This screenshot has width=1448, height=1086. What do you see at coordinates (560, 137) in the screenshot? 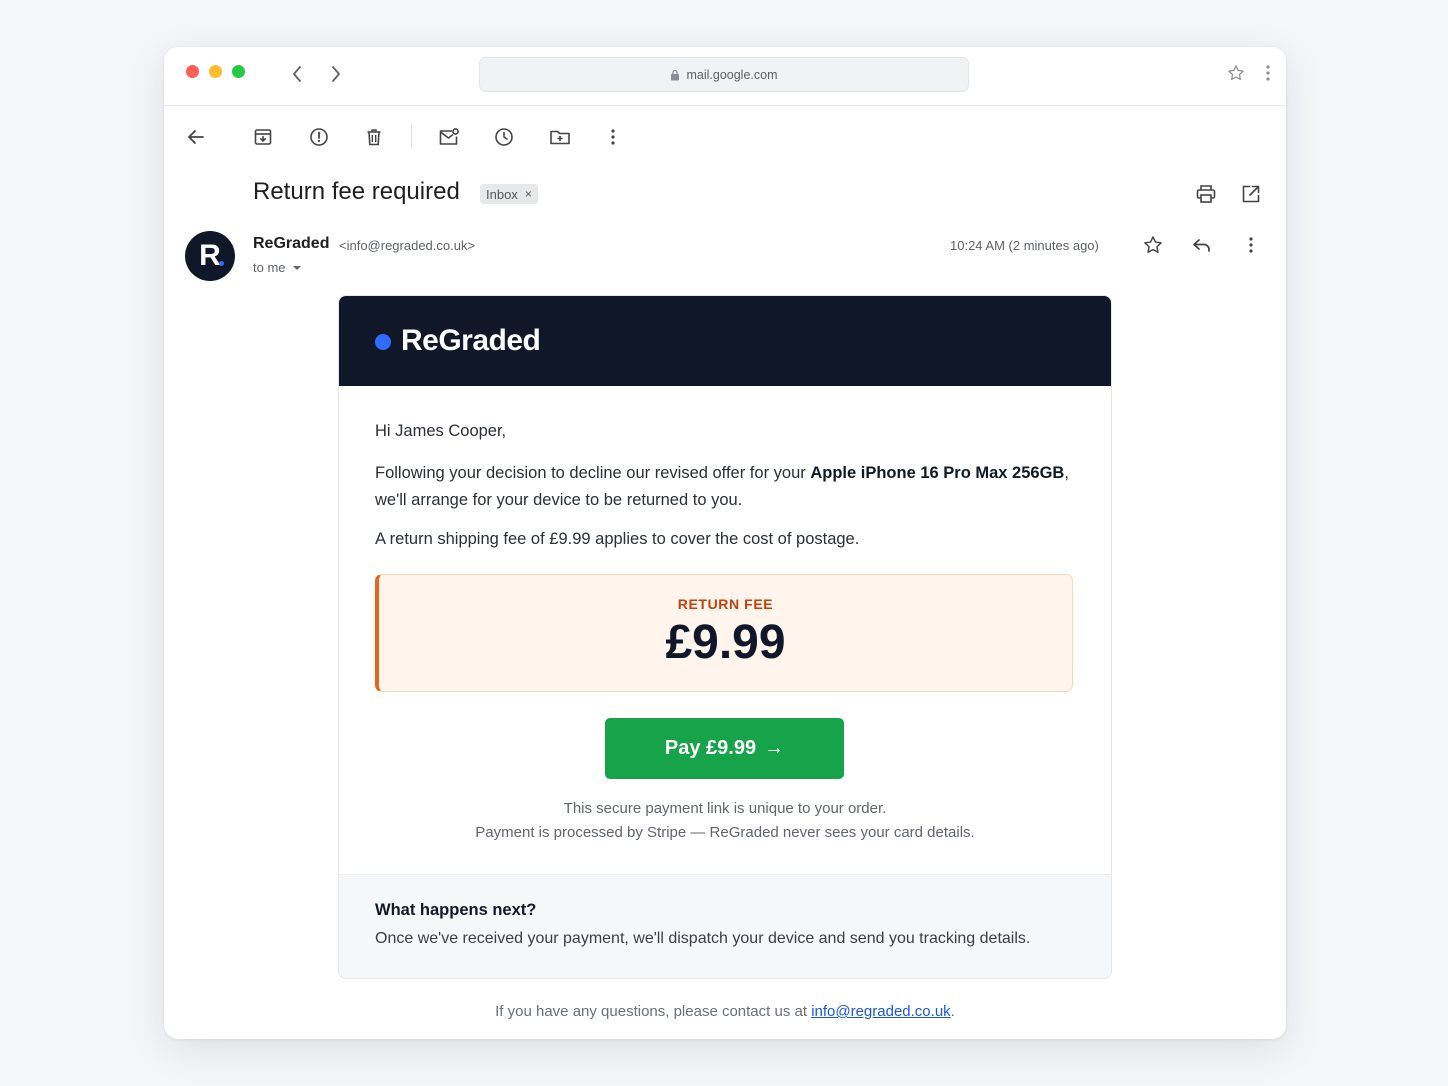
I see `move-to-icon` at bounding box center [560, 137].